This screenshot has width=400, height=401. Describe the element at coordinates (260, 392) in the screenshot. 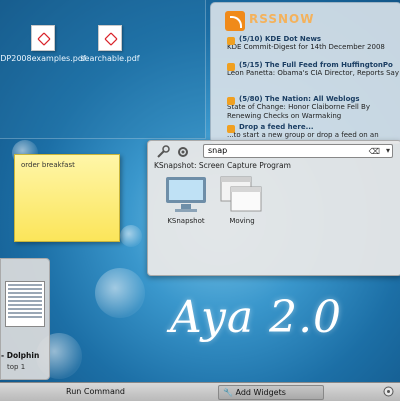

I see `add-widgets-label: Add Widgets` at that location.